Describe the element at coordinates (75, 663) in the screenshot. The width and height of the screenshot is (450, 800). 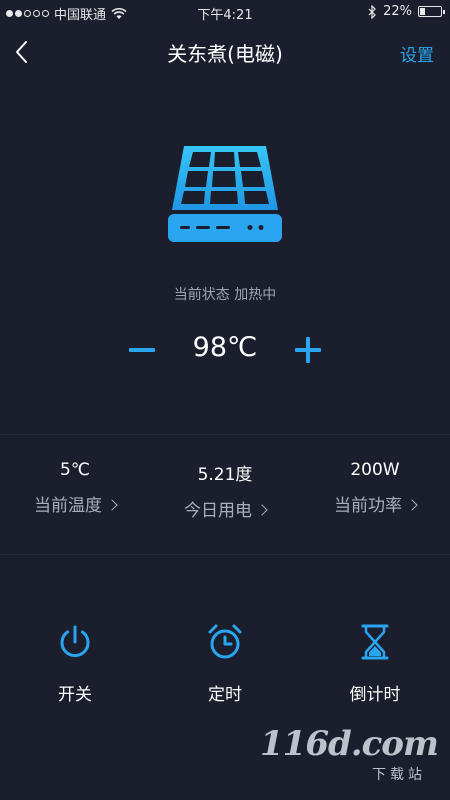
I see `power-toggle-button: 开关` at that location.